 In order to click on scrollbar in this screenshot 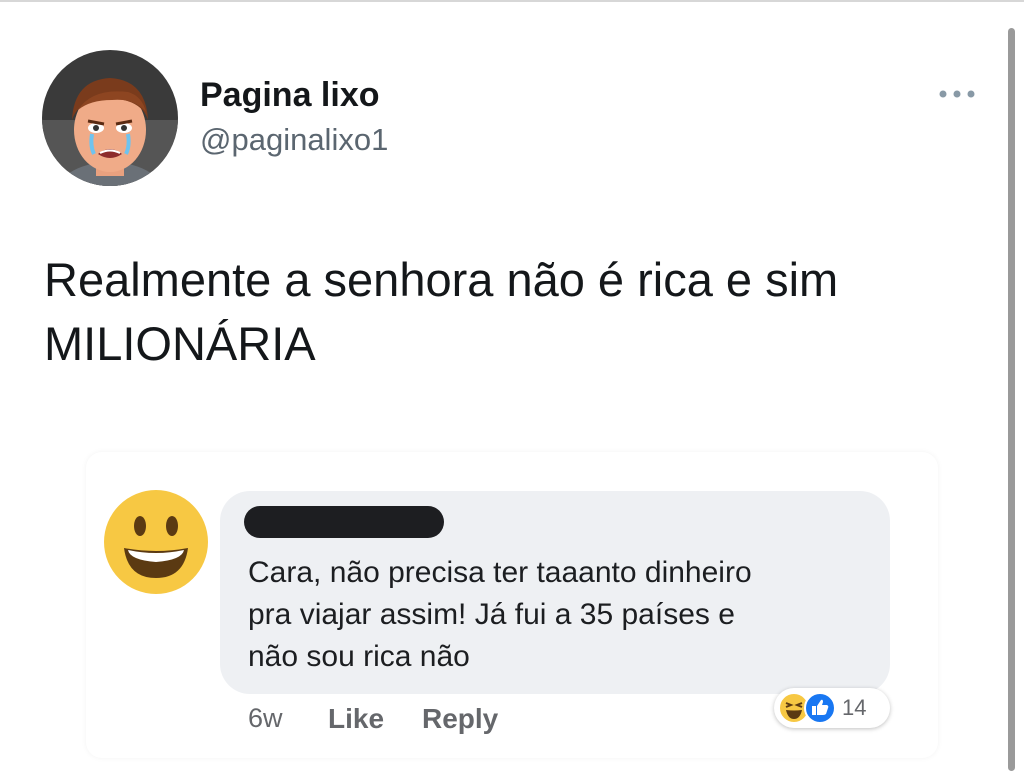, I will do `click(1011, 399)`.